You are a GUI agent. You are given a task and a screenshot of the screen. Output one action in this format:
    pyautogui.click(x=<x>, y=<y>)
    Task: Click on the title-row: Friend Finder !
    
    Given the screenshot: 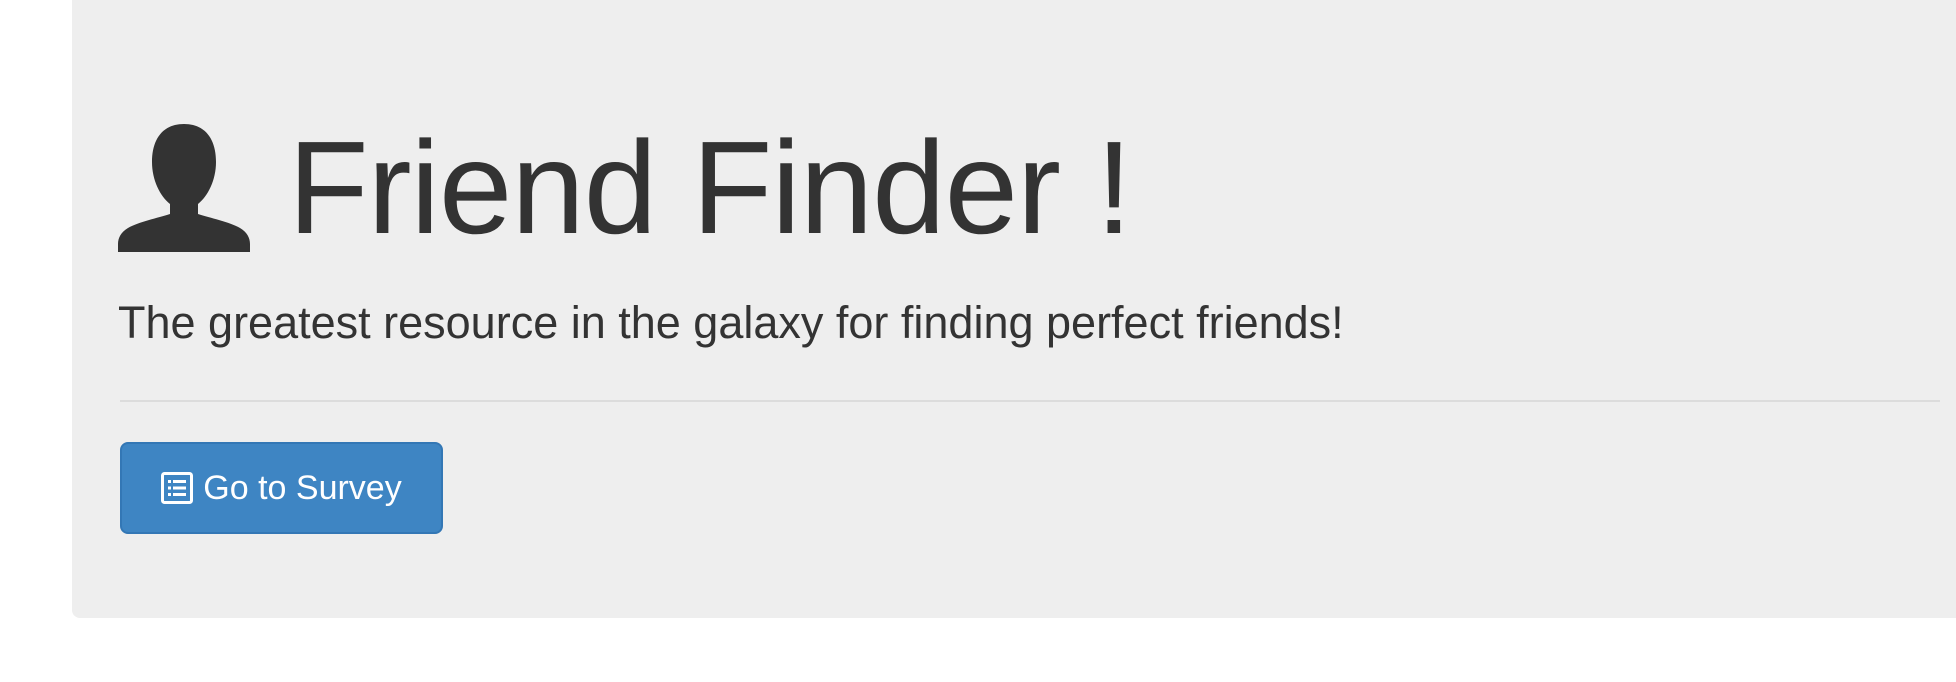 What is the action you would take?
    pyautogui.click(x=625, y=187)
    